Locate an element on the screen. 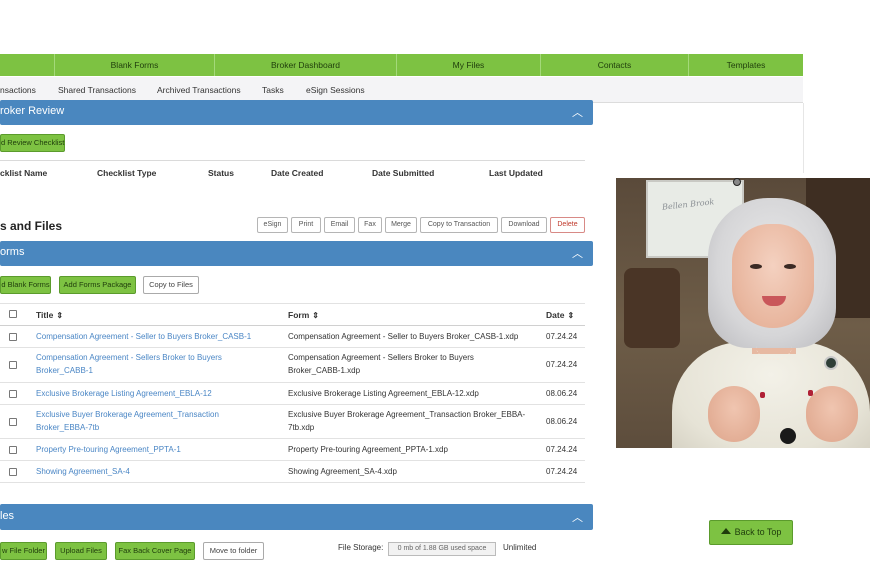  col-last-updated: Last Updated is located at coordinates (516, 173).